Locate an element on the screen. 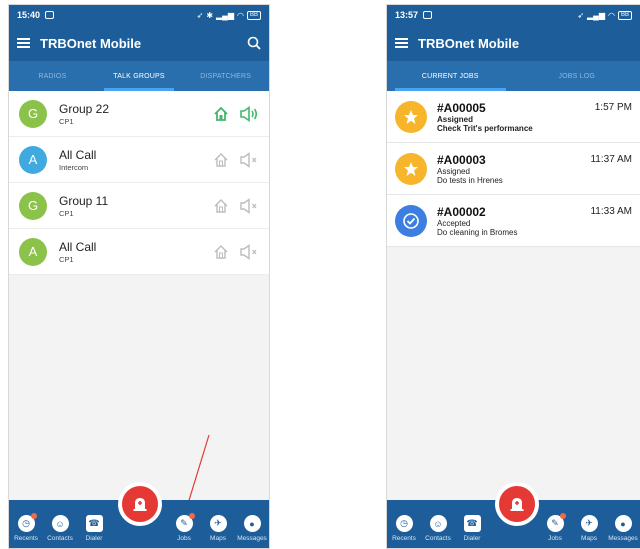 The height and width of the screenshot is (549, 640). status-time: 13:57 is located at coordinates (407, 15).